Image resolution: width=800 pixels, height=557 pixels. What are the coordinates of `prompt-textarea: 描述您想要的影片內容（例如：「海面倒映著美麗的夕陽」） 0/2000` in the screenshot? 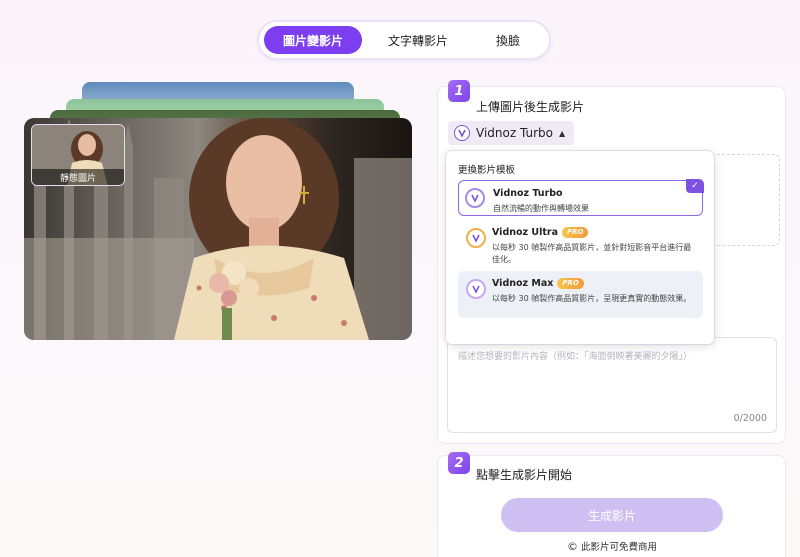 It's located at (612, 385).